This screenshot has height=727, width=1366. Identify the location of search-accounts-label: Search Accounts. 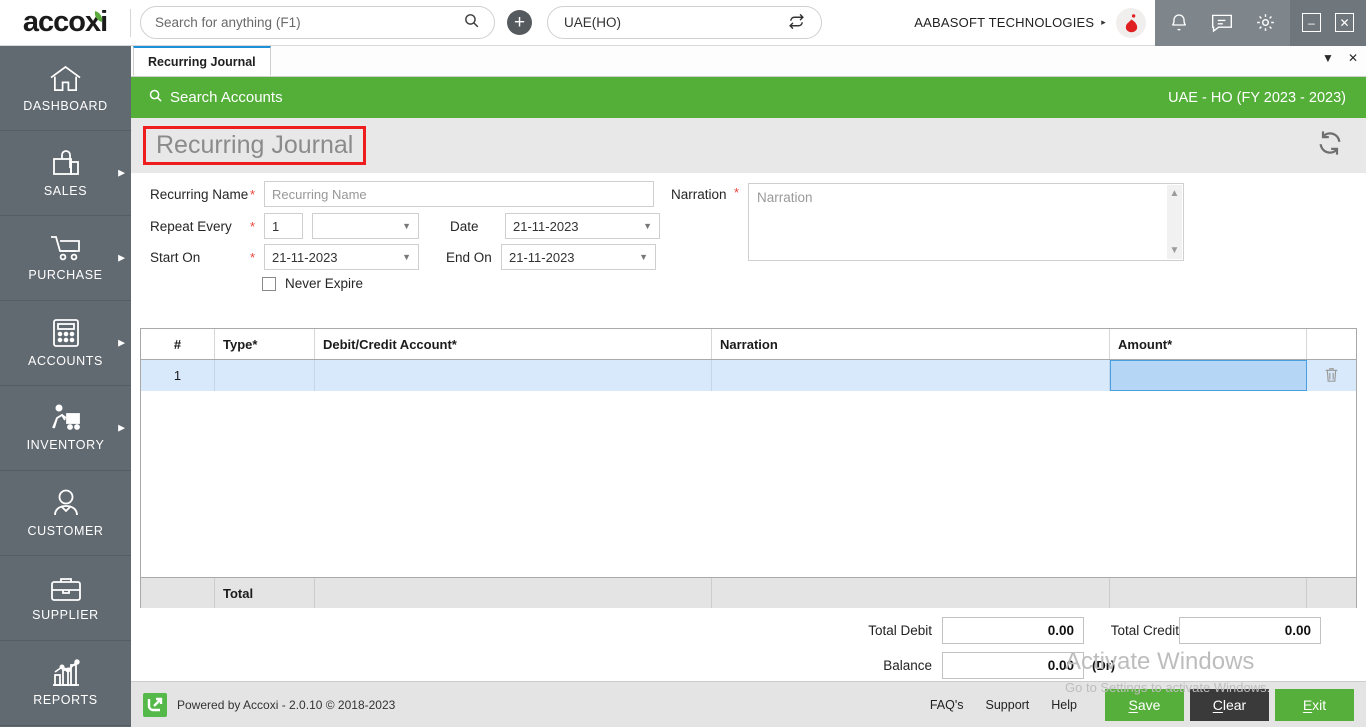
(226, 97).